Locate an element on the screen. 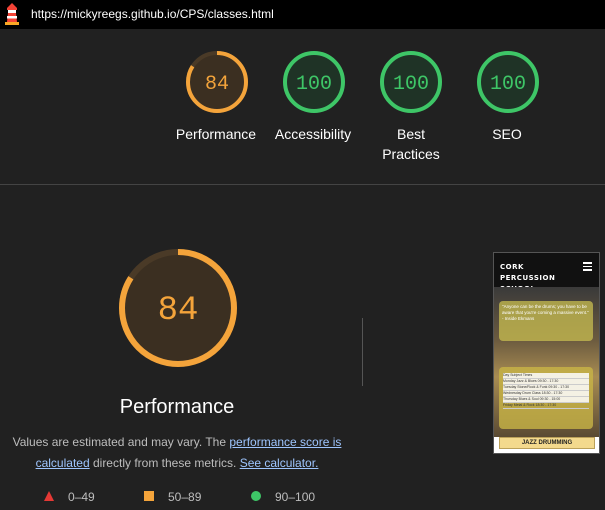  gauge-seo: 100 is located at coordinates (508, 82).